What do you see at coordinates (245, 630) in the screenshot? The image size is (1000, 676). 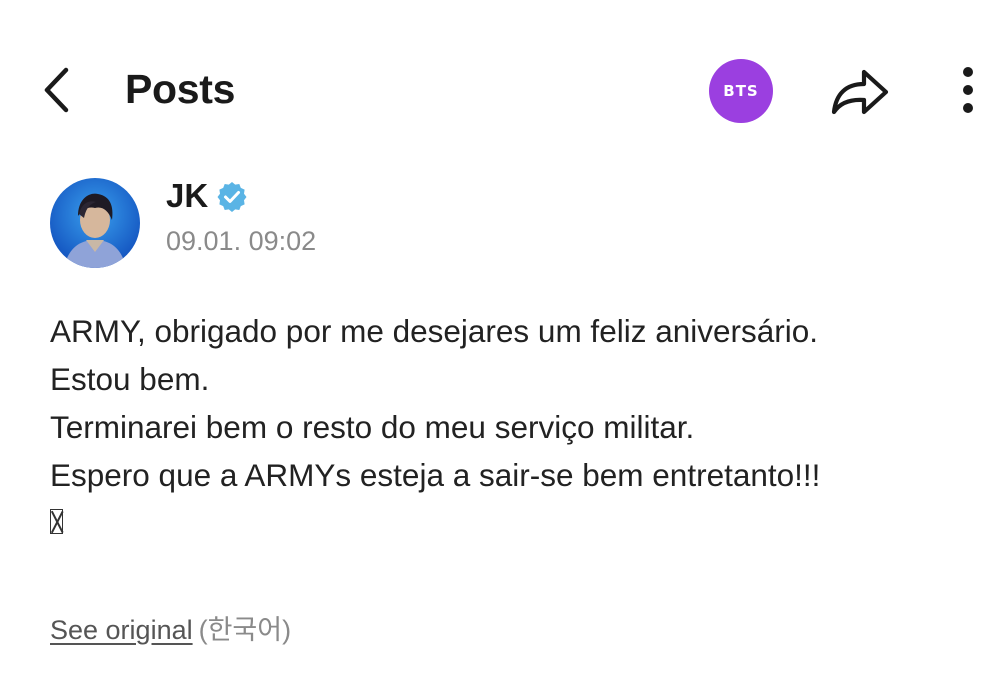 I see `original-language-label: (한국어)` at bounding box center [245, 630].